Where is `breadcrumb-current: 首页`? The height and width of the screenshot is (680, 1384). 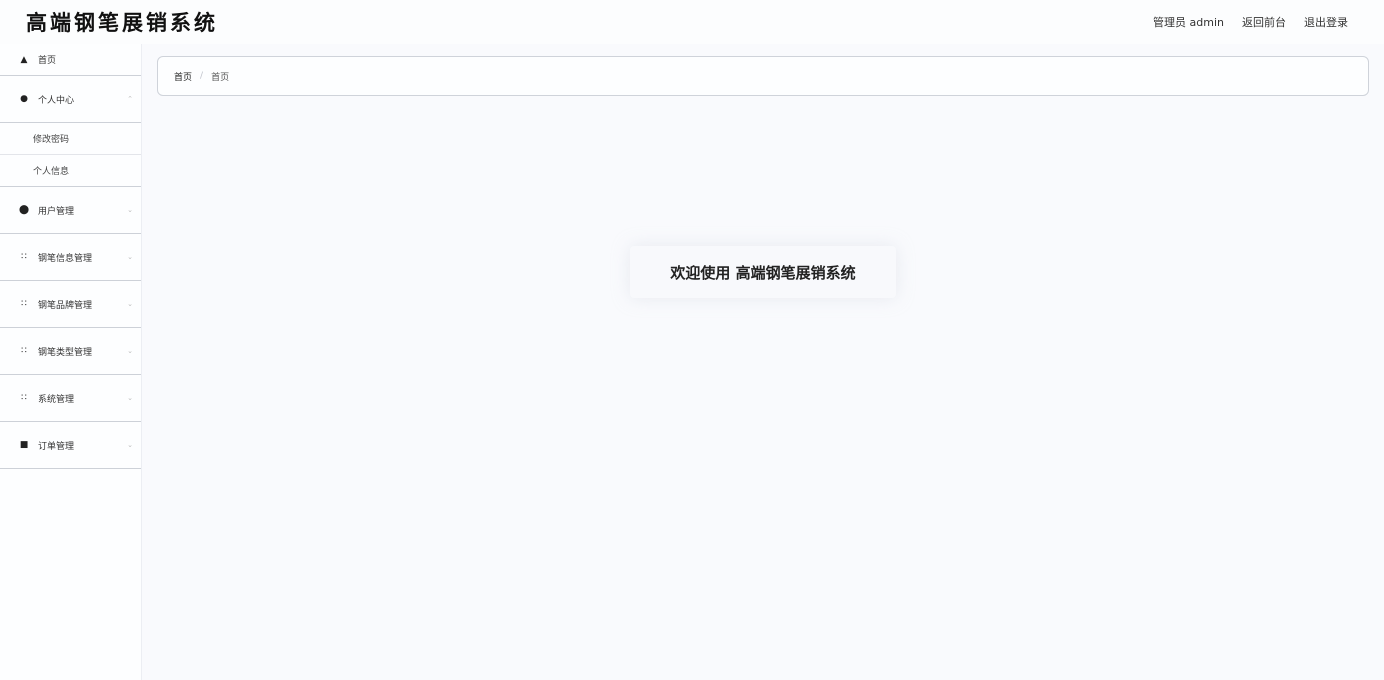
breadcrumb-current: 首页 is located at coordinates (220, 77).